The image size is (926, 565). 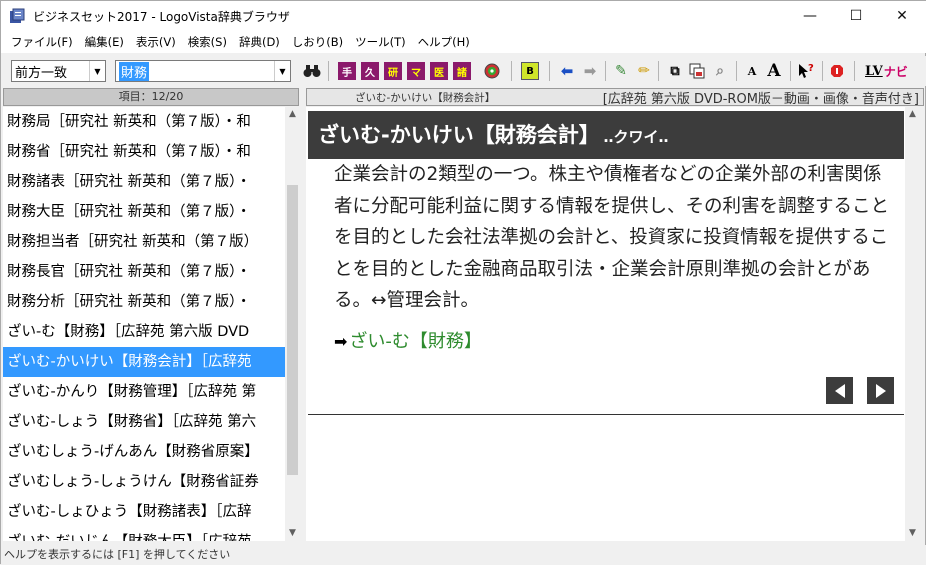 I want to click on cross-reference-arrow-icon: ➡, so click(x=341, y=341).